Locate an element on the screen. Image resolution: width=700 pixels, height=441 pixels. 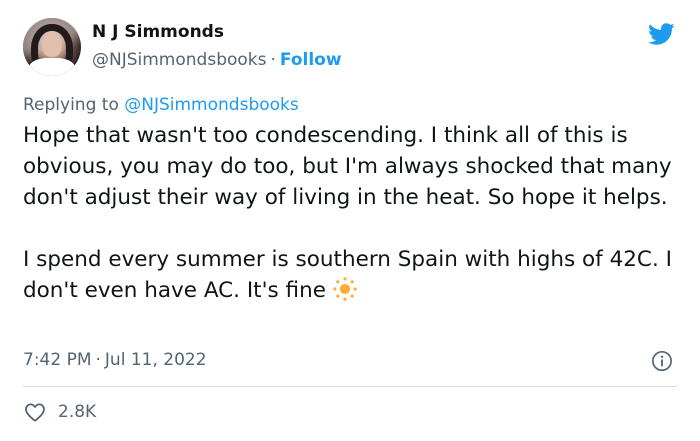
reply-prefix: Replying to is located at coordinates (71, 105).